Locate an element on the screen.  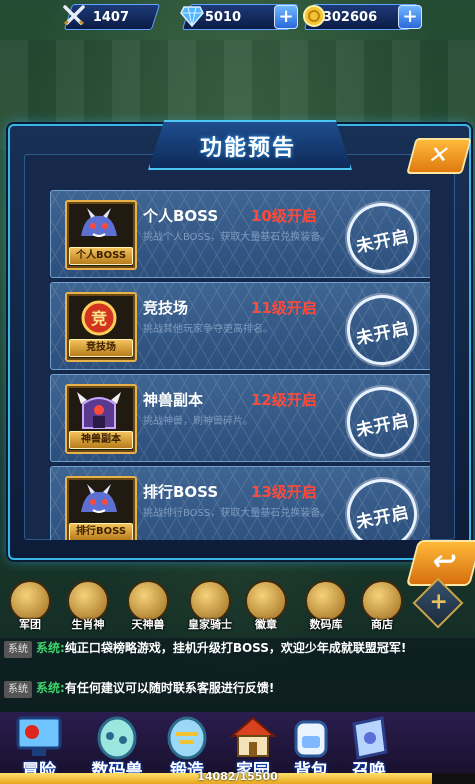
digimon-library-button: 数码库 is located at coordinates (326, 606).